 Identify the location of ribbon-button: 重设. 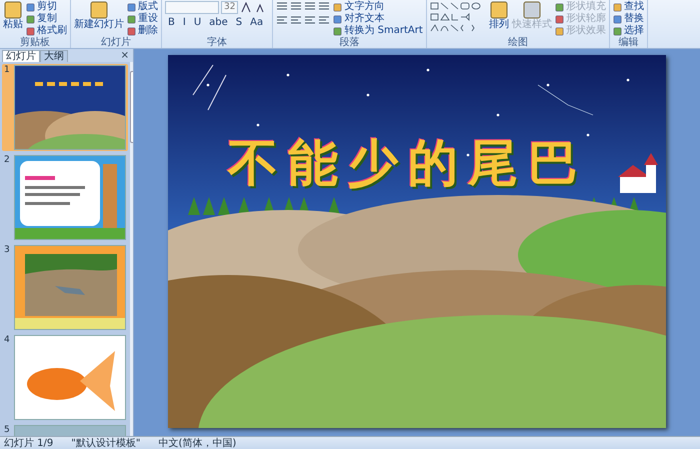
(142, 19).